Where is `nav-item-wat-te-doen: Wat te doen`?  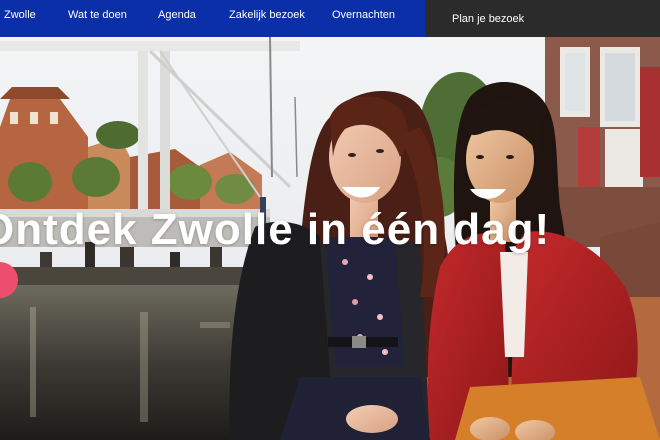
nav-item-wat-te-doen: Wat te doen is located at coordinates (97, 15).